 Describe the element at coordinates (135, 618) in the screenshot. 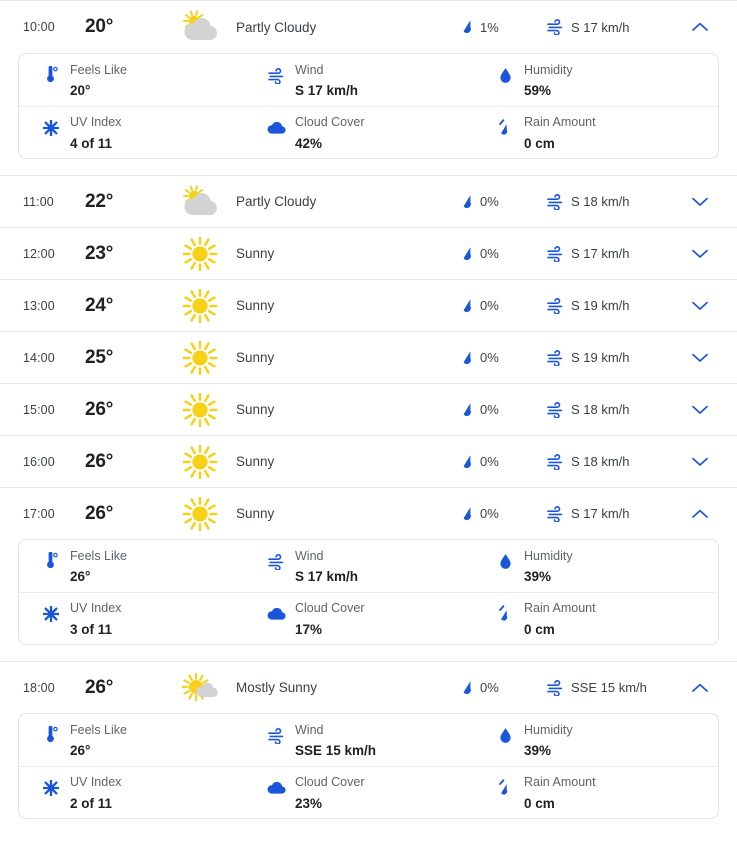

I see `detail-uv-index: UV Index 3 of 11` at that location.